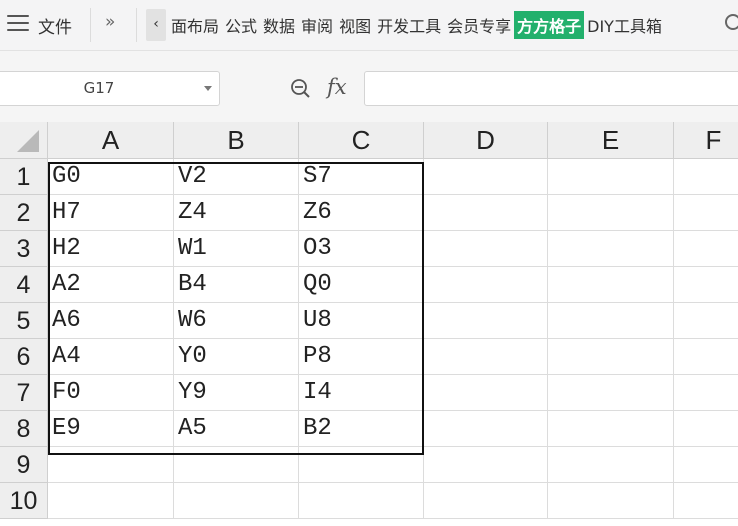 This screenshot has width=738, height=526. What do you see at coordinates (24, 465) in the screenshot?
I see `row-header: 9` at bounding box center [24, 465].